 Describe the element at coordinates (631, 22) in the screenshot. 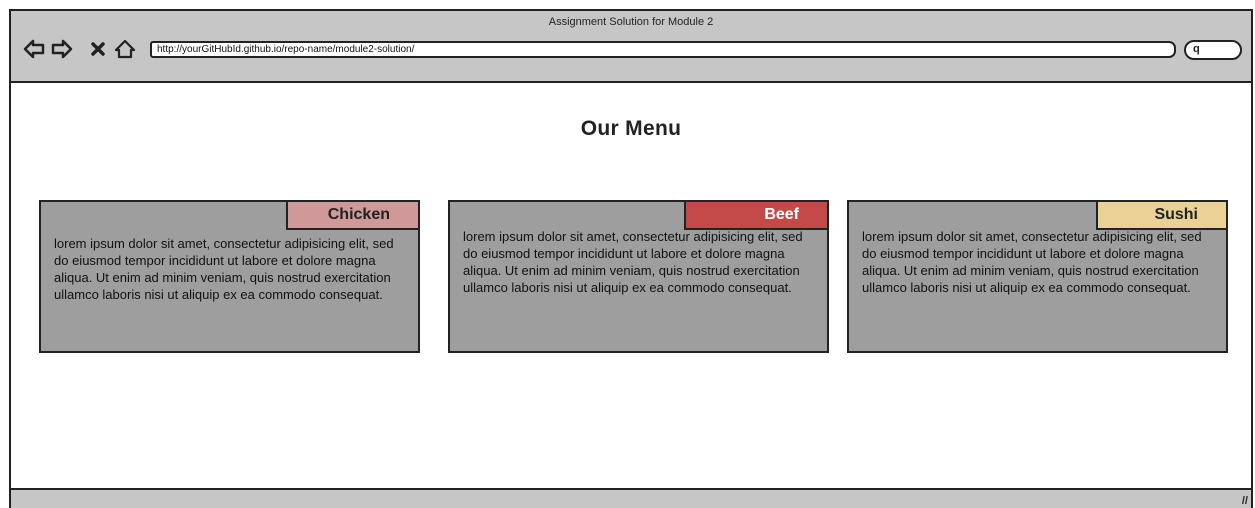

I see `window-title: Assignment Solution for Module 2` at that location.